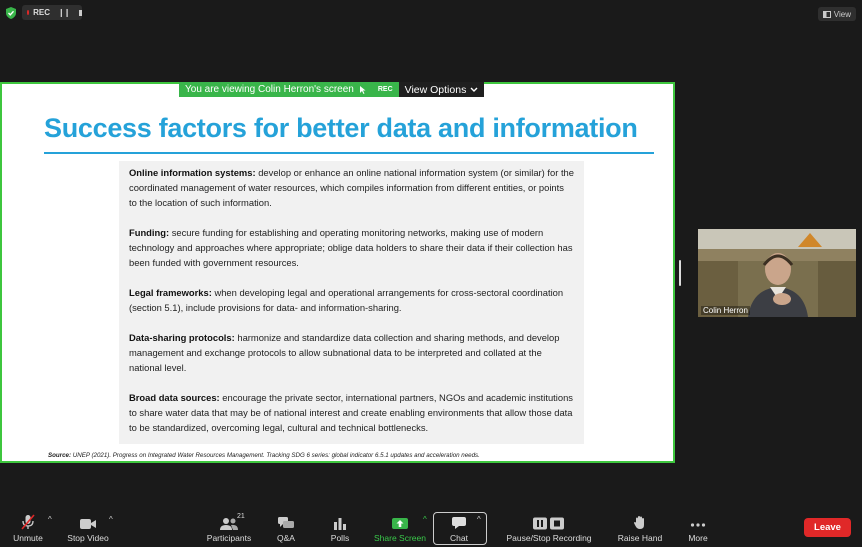 This screenshot has height=547, width=862. Describe the element at coordinates (680, 273) in the screenshot. I see `panel-resize-handle` at that location.